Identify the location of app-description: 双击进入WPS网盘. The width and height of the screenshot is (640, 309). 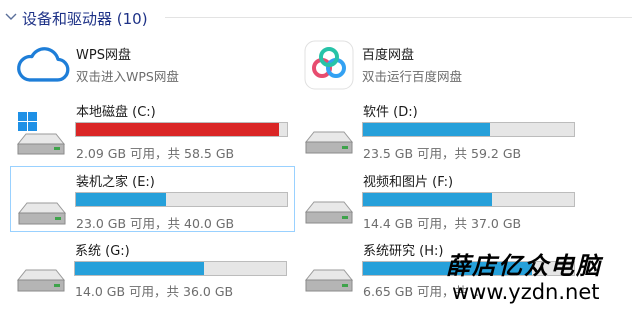
(127, 76).